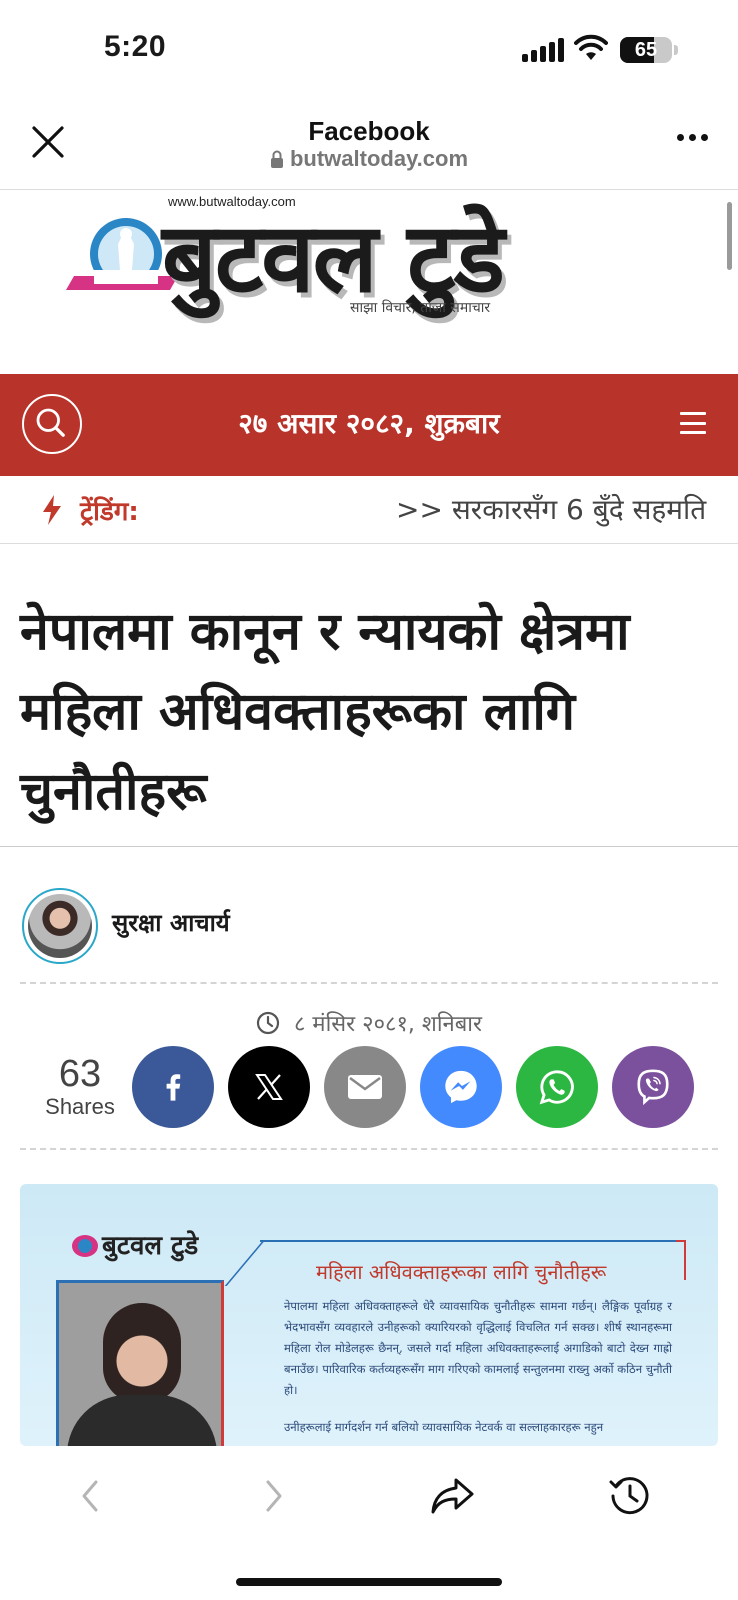 The width and height of the screenshot is (738, 1600). What do you see at coordinates (461, 1272) in the screenshot?
I see `image-title: महिला अधिवक्ताहरूका लागि चुनौतीहरू` at bounding box center [461, 1272].